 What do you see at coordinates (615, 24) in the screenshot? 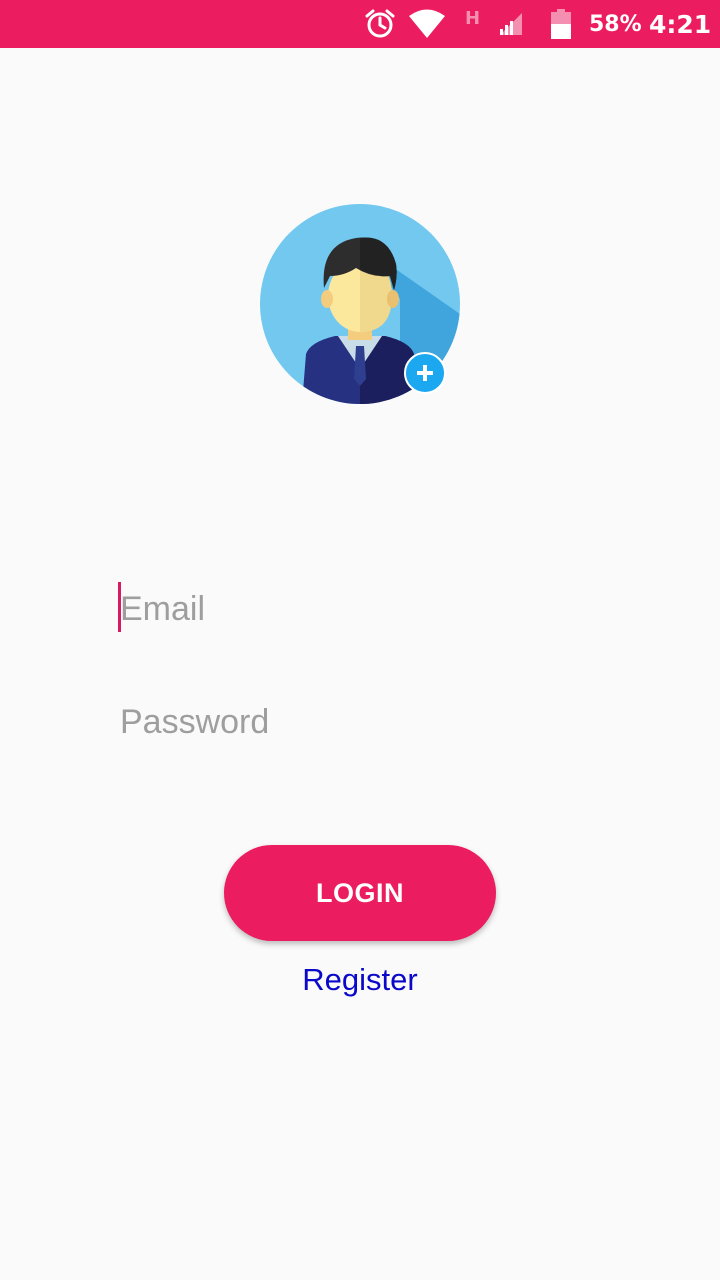
I see `battery-percent: 58%` at bounding box center [615, 24].